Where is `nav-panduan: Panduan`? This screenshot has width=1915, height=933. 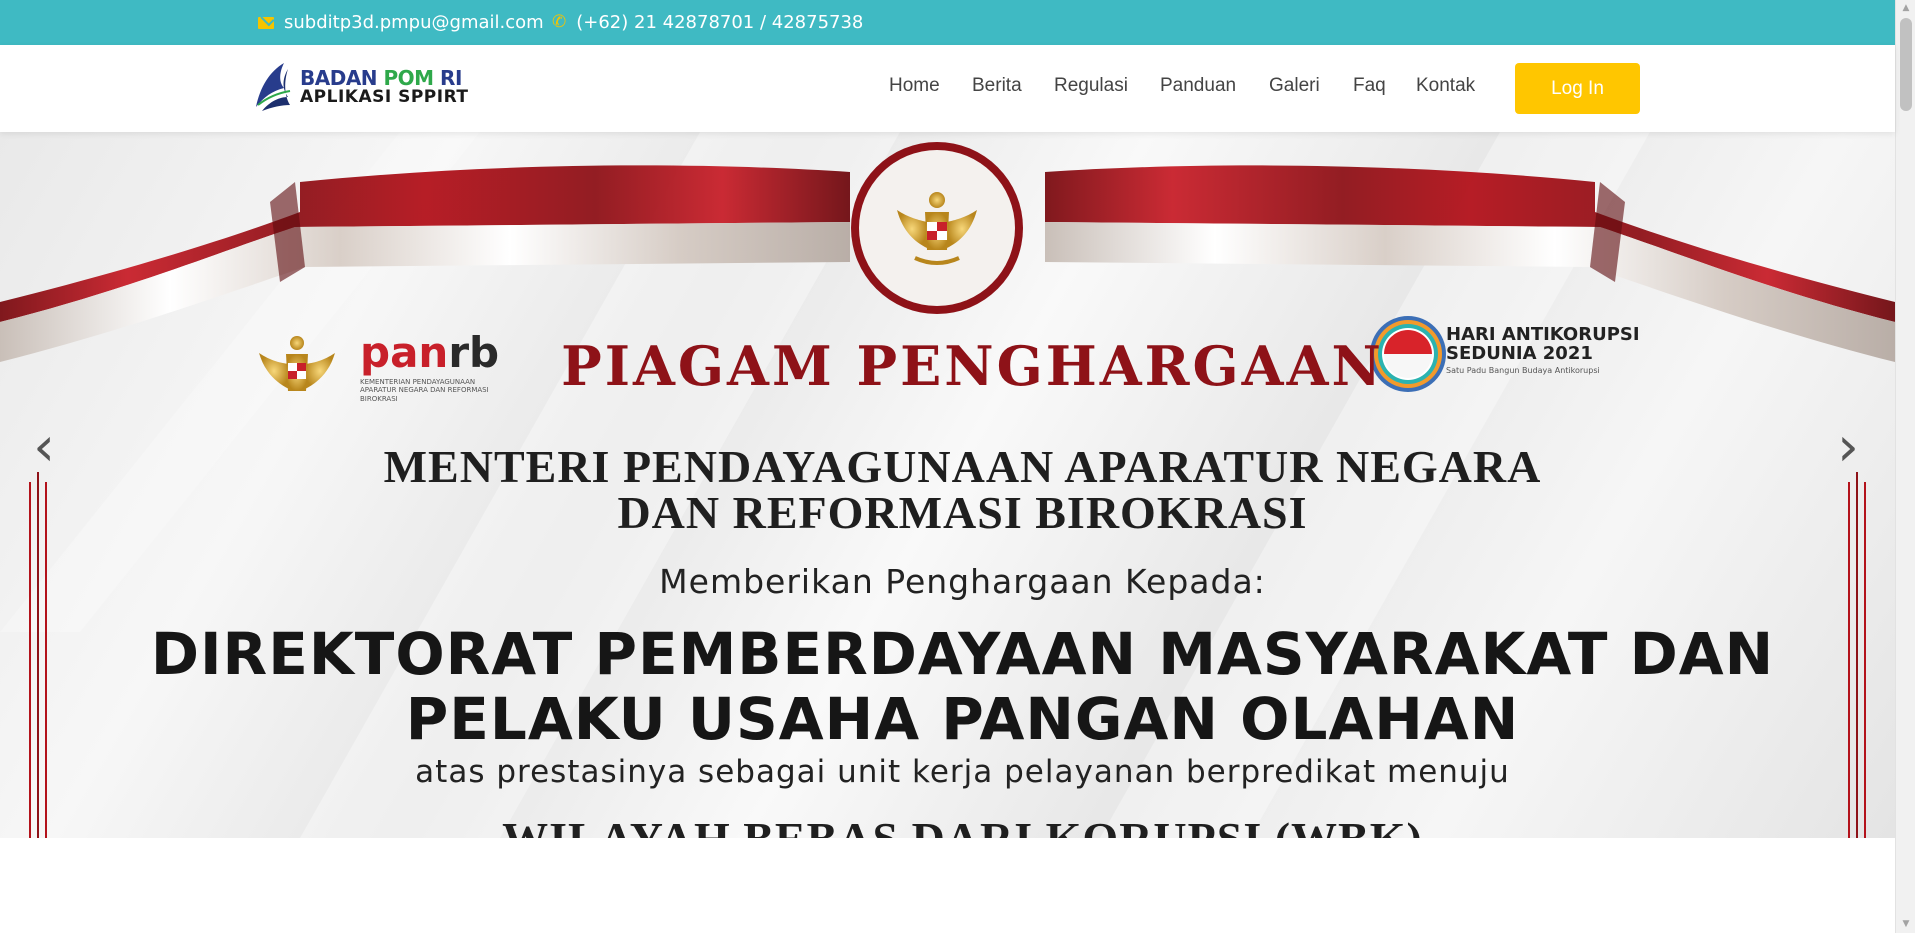
nav-panduan: Panduan is located at coordinates (1198, 86).